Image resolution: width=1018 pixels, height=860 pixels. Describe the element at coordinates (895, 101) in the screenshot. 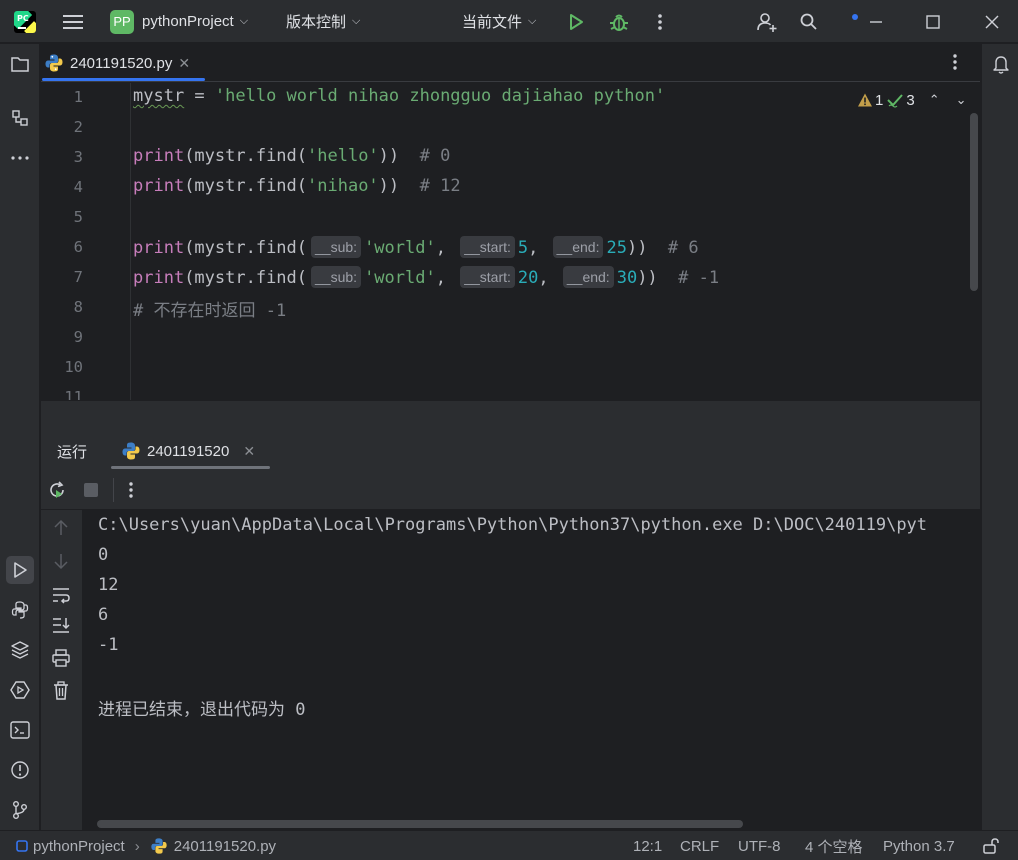

I see `check-icon` at that location.